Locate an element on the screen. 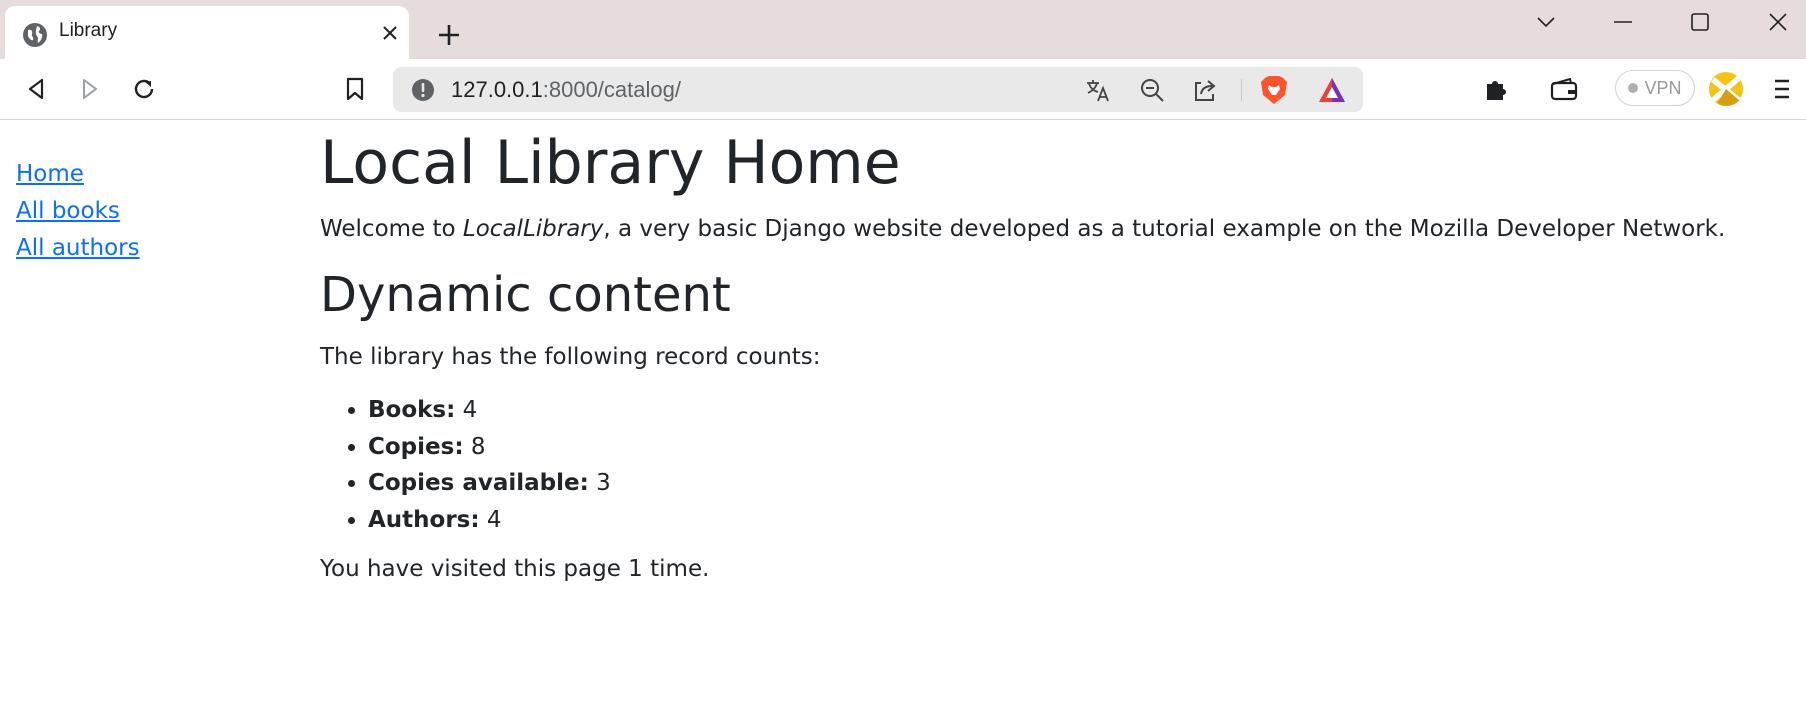 The height and width of the screenshot is (716, 1806). vpn-label: VPN is located at coordinates (1663, 87).